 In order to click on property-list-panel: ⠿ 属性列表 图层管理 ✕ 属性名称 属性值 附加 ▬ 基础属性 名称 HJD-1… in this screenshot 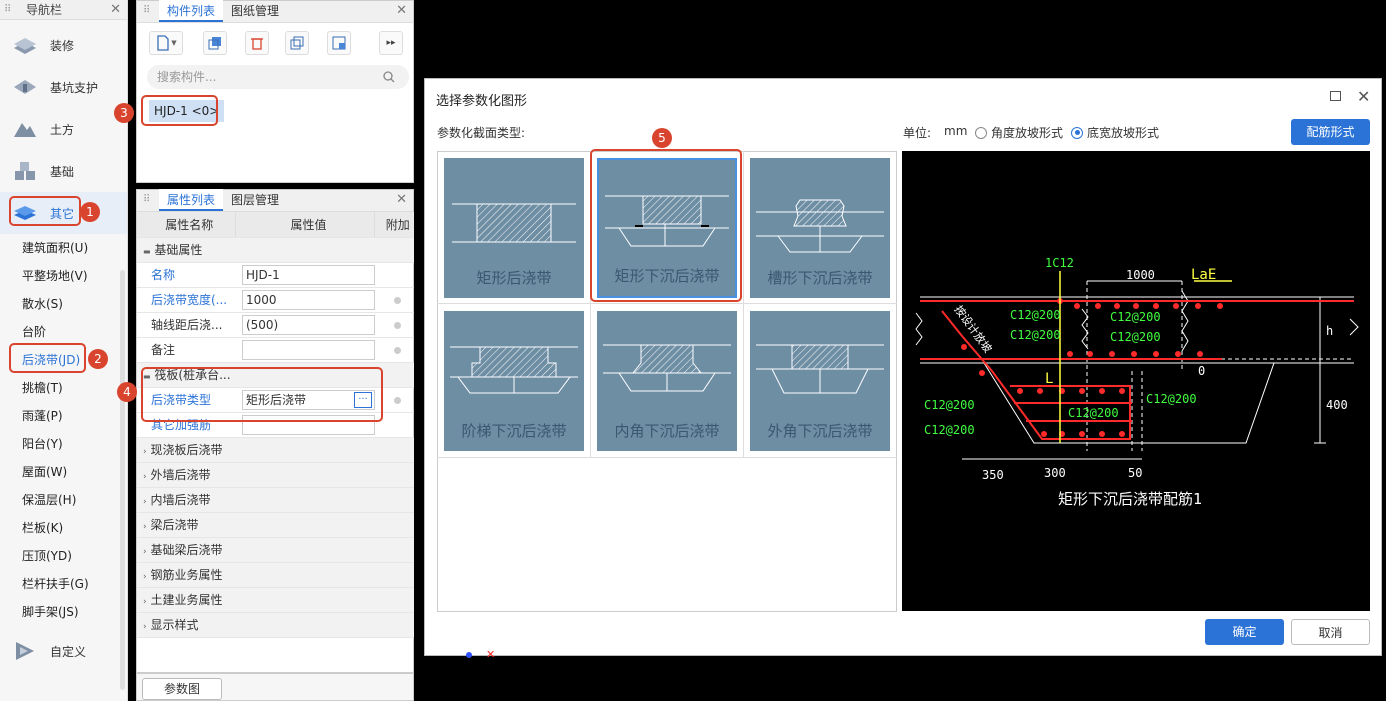, I will do `click(275, 431)`.